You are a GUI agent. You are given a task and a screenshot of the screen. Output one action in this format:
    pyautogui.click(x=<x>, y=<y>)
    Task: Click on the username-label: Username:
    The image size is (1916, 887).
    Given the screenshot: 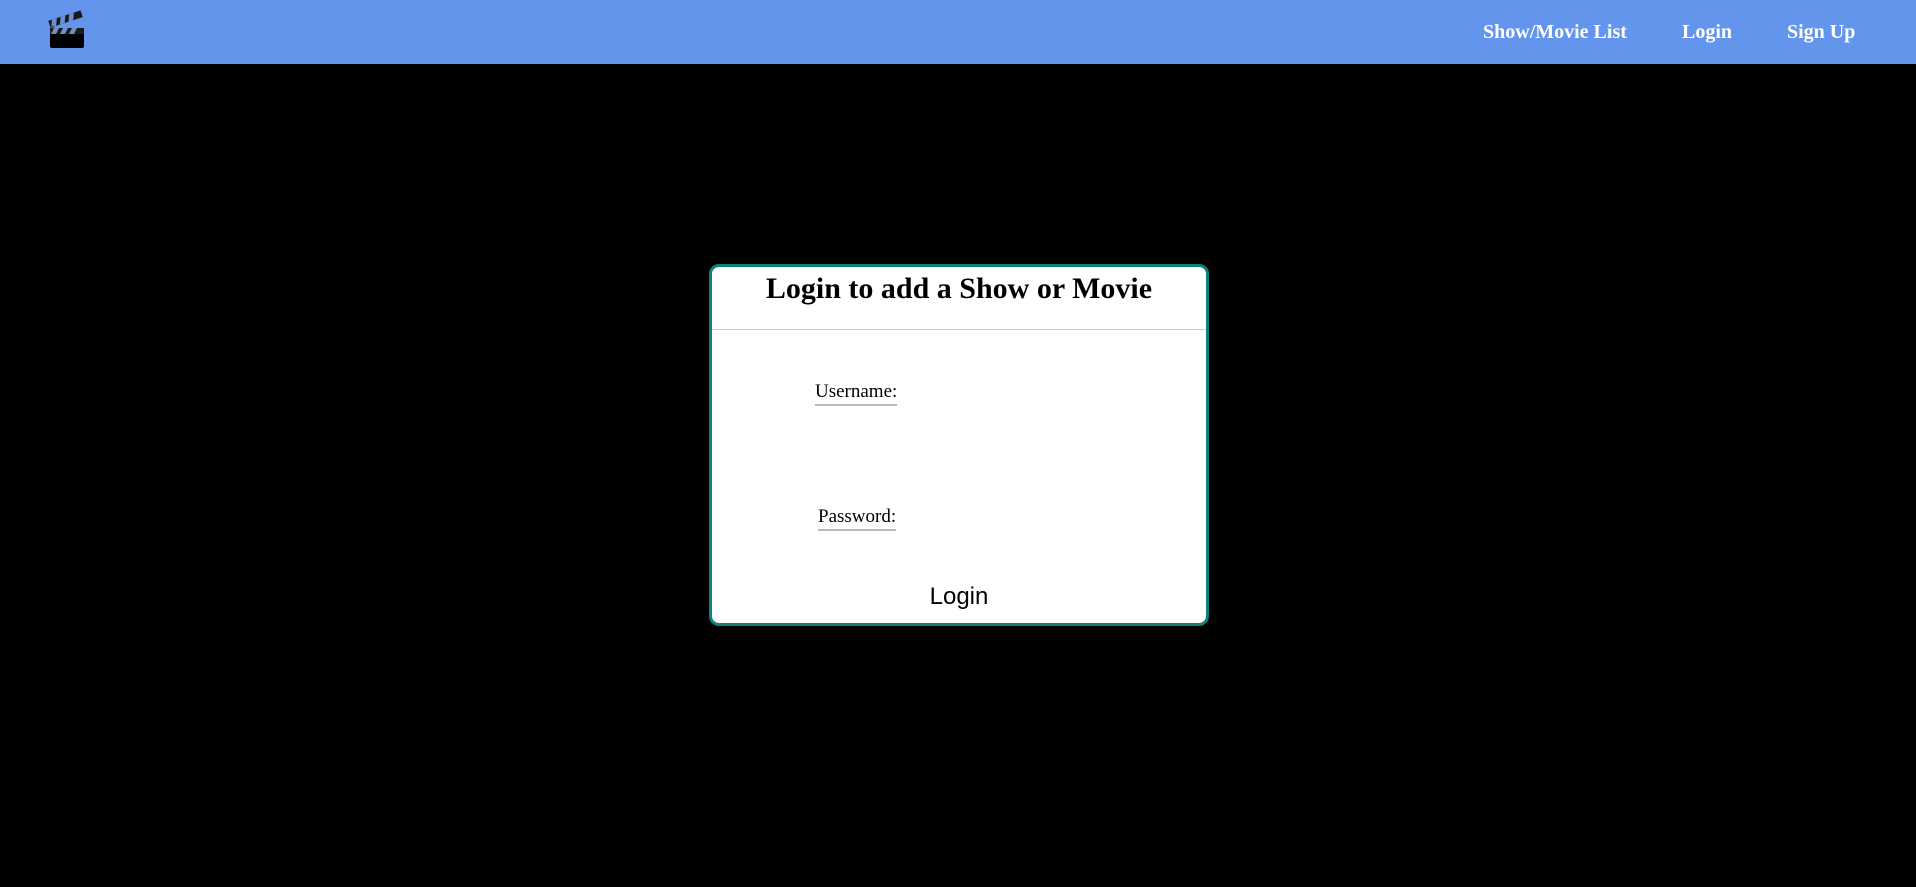 What is the action you would take?
    pyautogui.click(x=856, y=393)
    